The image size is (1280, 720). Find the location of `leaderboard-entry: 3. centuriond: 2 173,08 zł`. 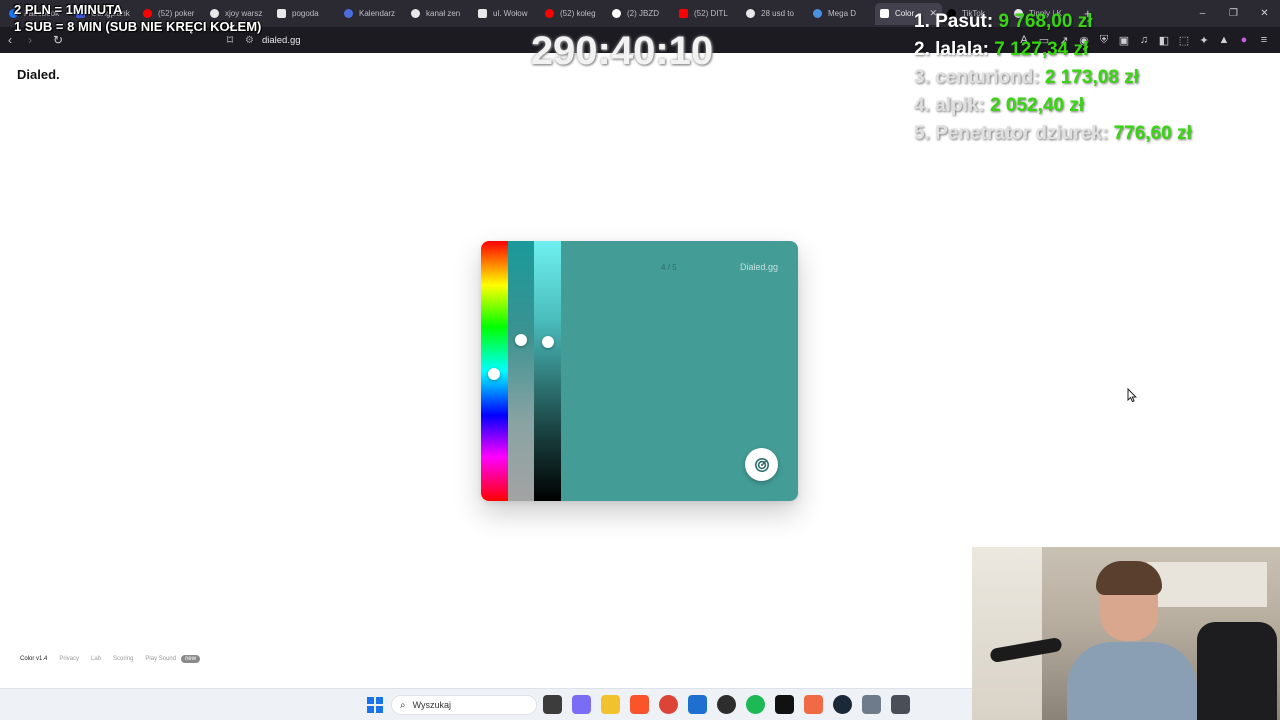

leaderboard-entry: 3. centuriond: 2 173,08 zł is located at coordinates (1053, 78).